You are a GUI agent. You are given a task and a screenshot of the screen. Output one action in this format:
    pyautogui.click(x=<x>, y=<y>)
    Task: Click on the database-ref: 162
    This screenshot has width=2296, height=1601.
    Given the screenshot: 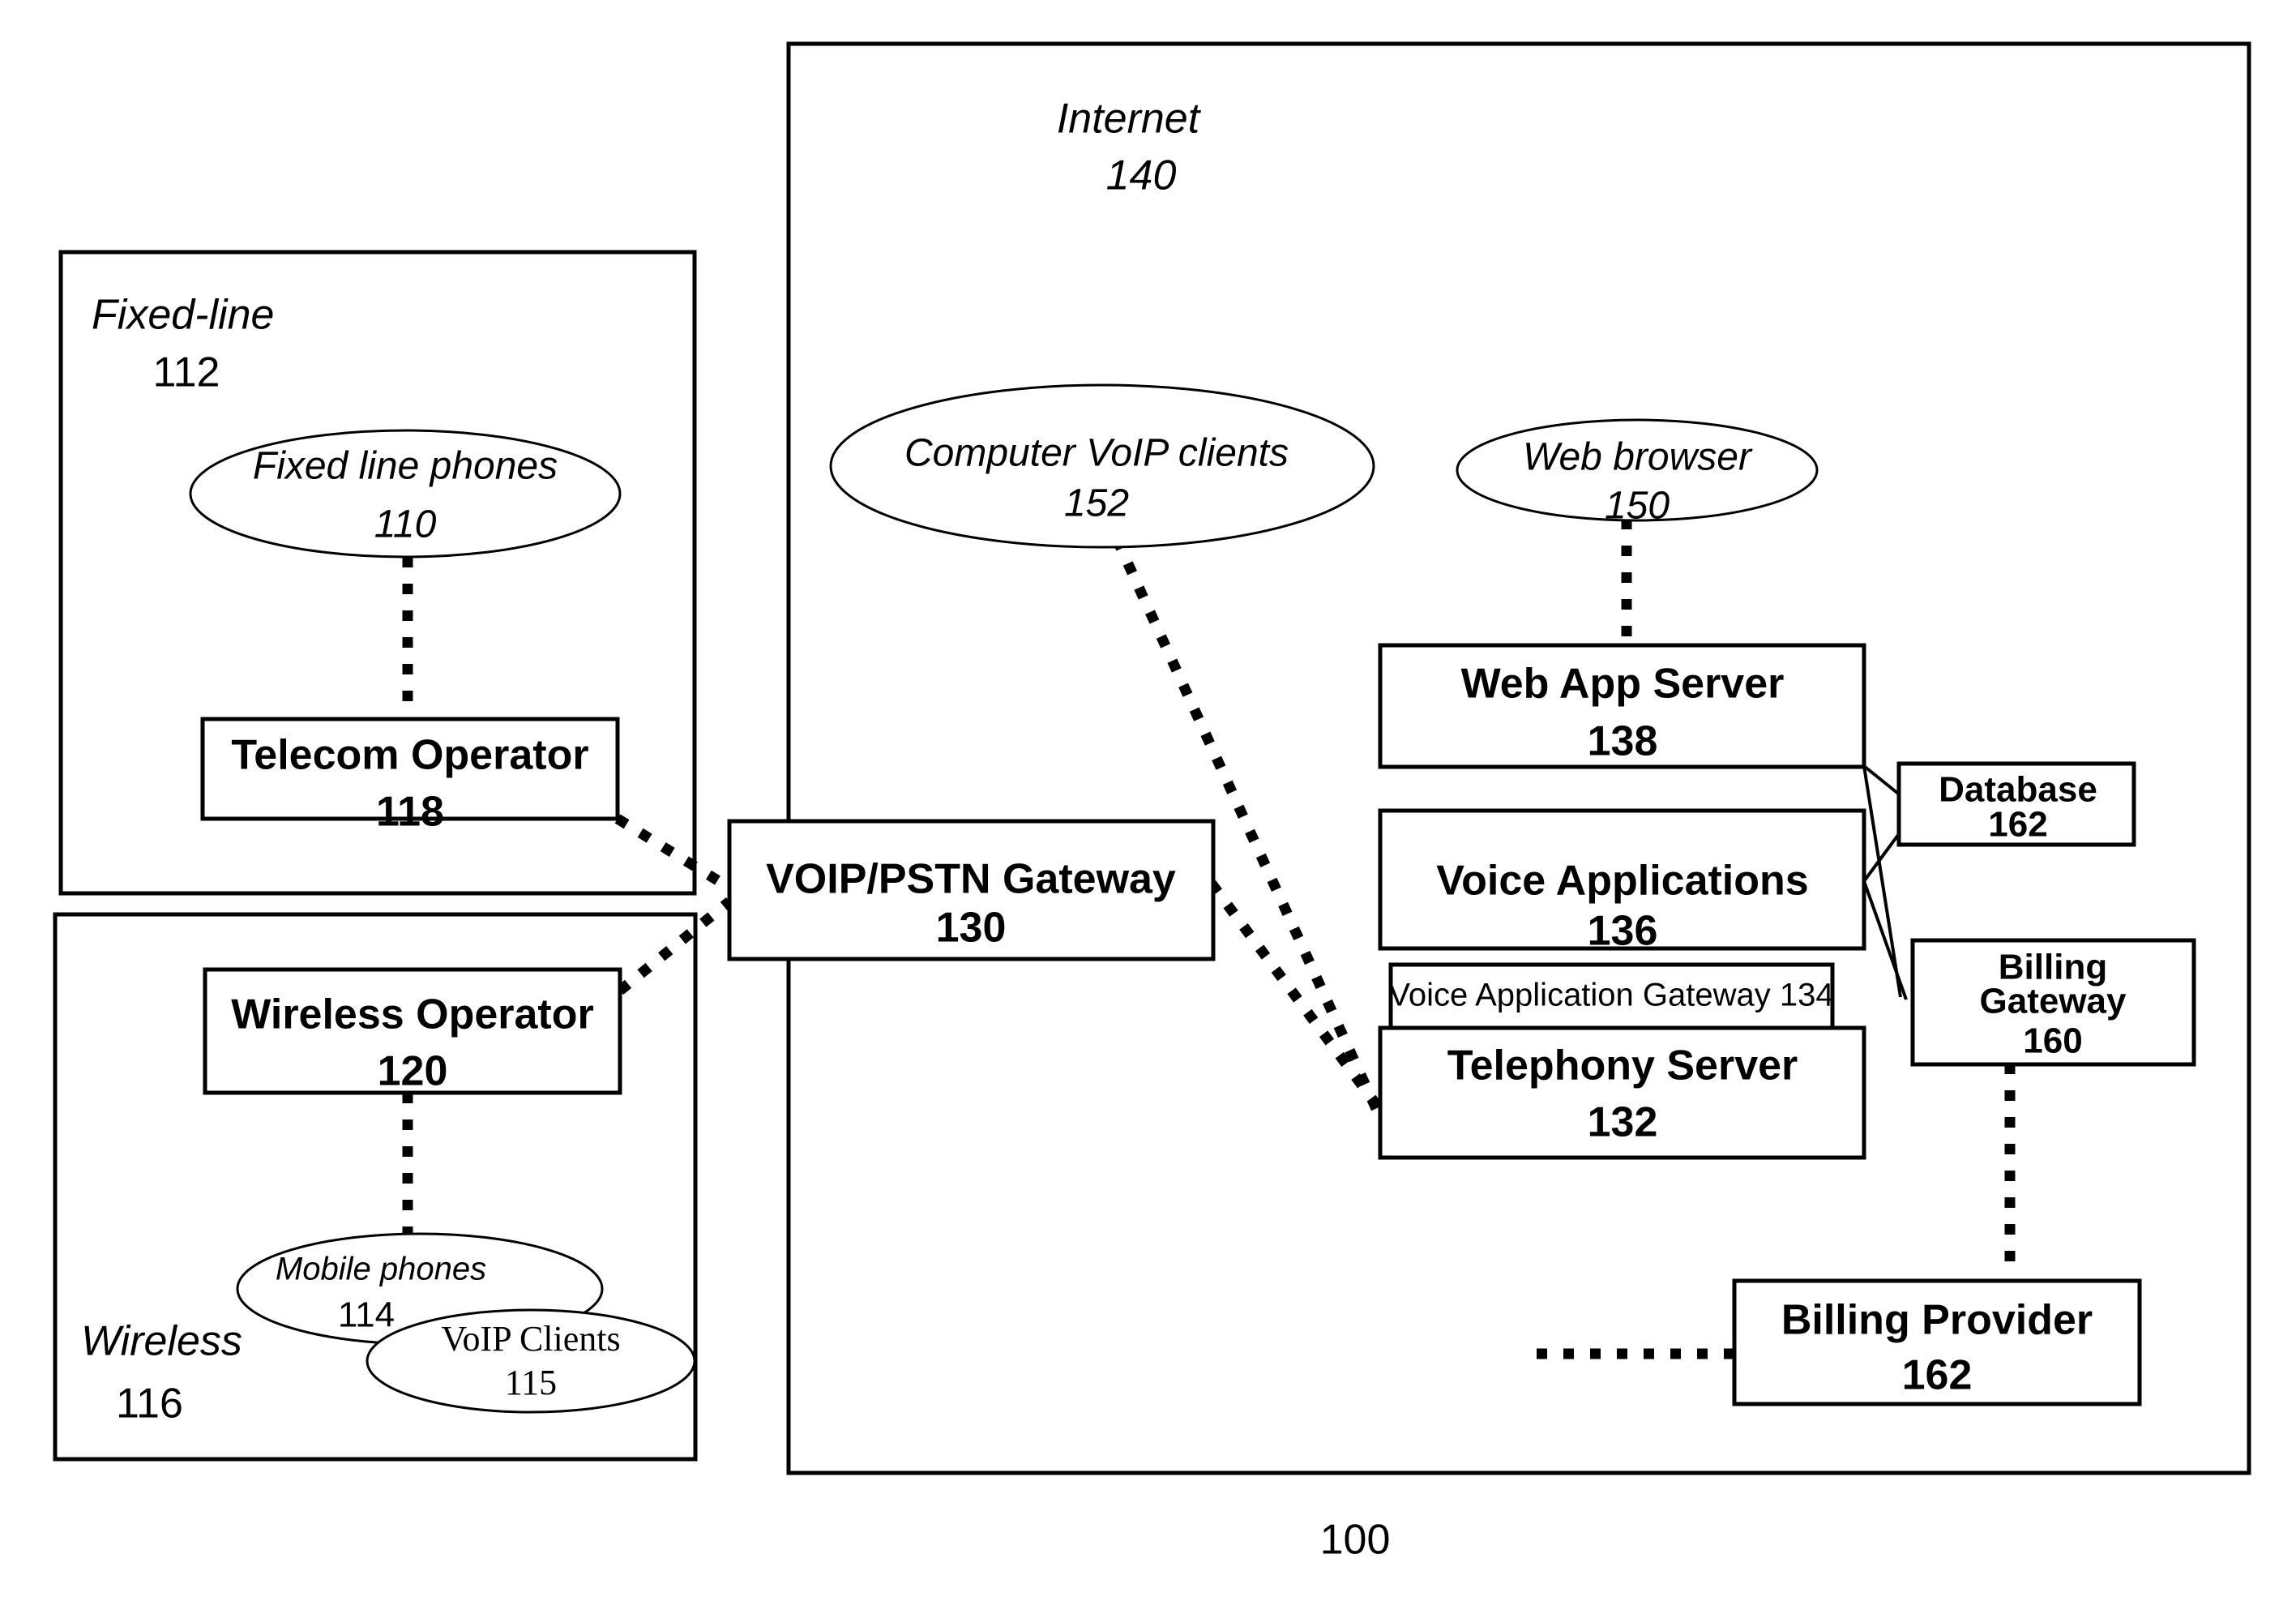 What is the action you would take?
    pyautogui.click(x=2017, y=825)
    